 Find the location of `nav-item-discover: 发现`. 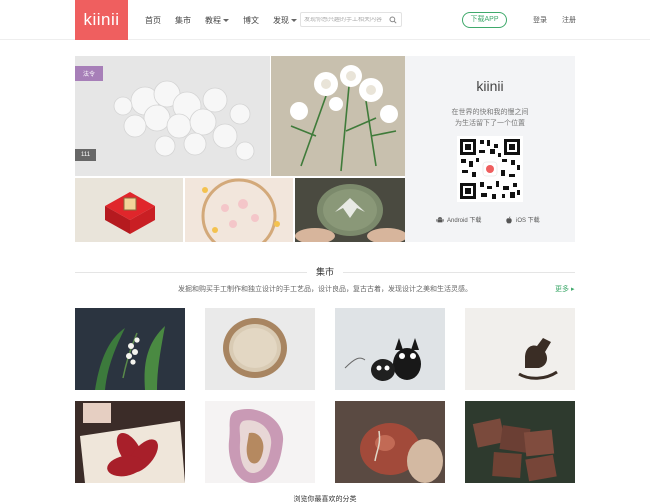

nav-item-discover: 发现 is located at coordinates (285, 20).